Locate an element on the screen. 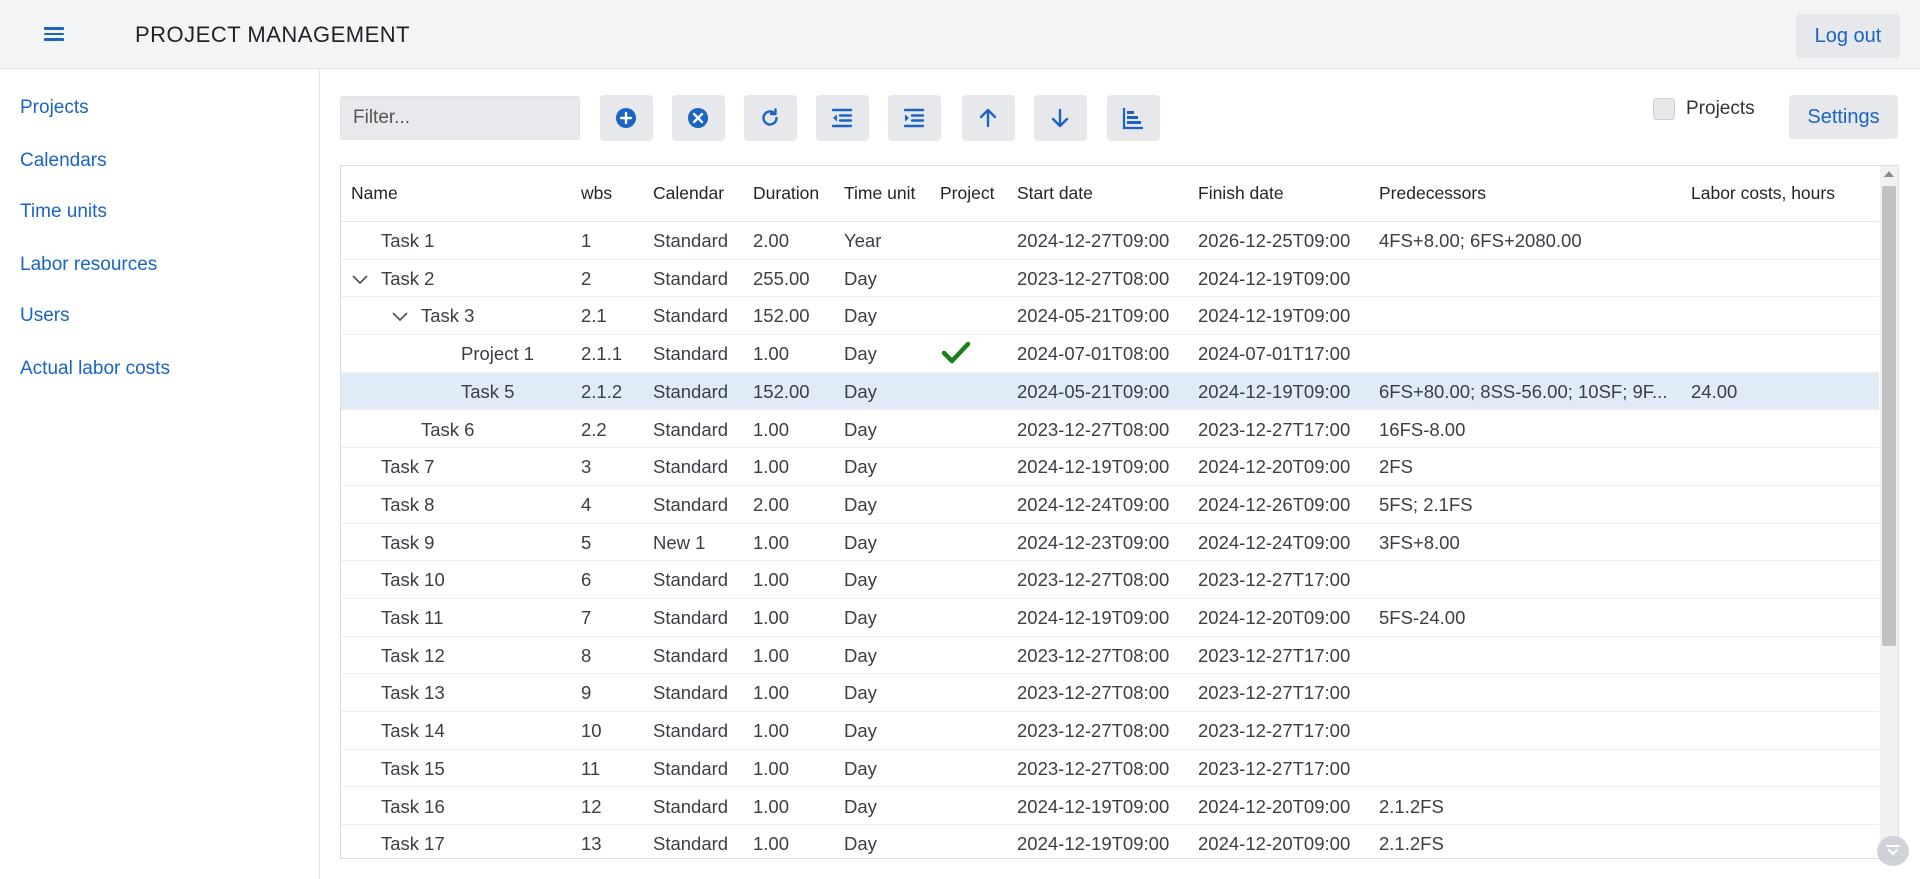 The height and width of the screenshot is (879, 1920). cell-wbs: 4 is located at coordinates (586, 505).